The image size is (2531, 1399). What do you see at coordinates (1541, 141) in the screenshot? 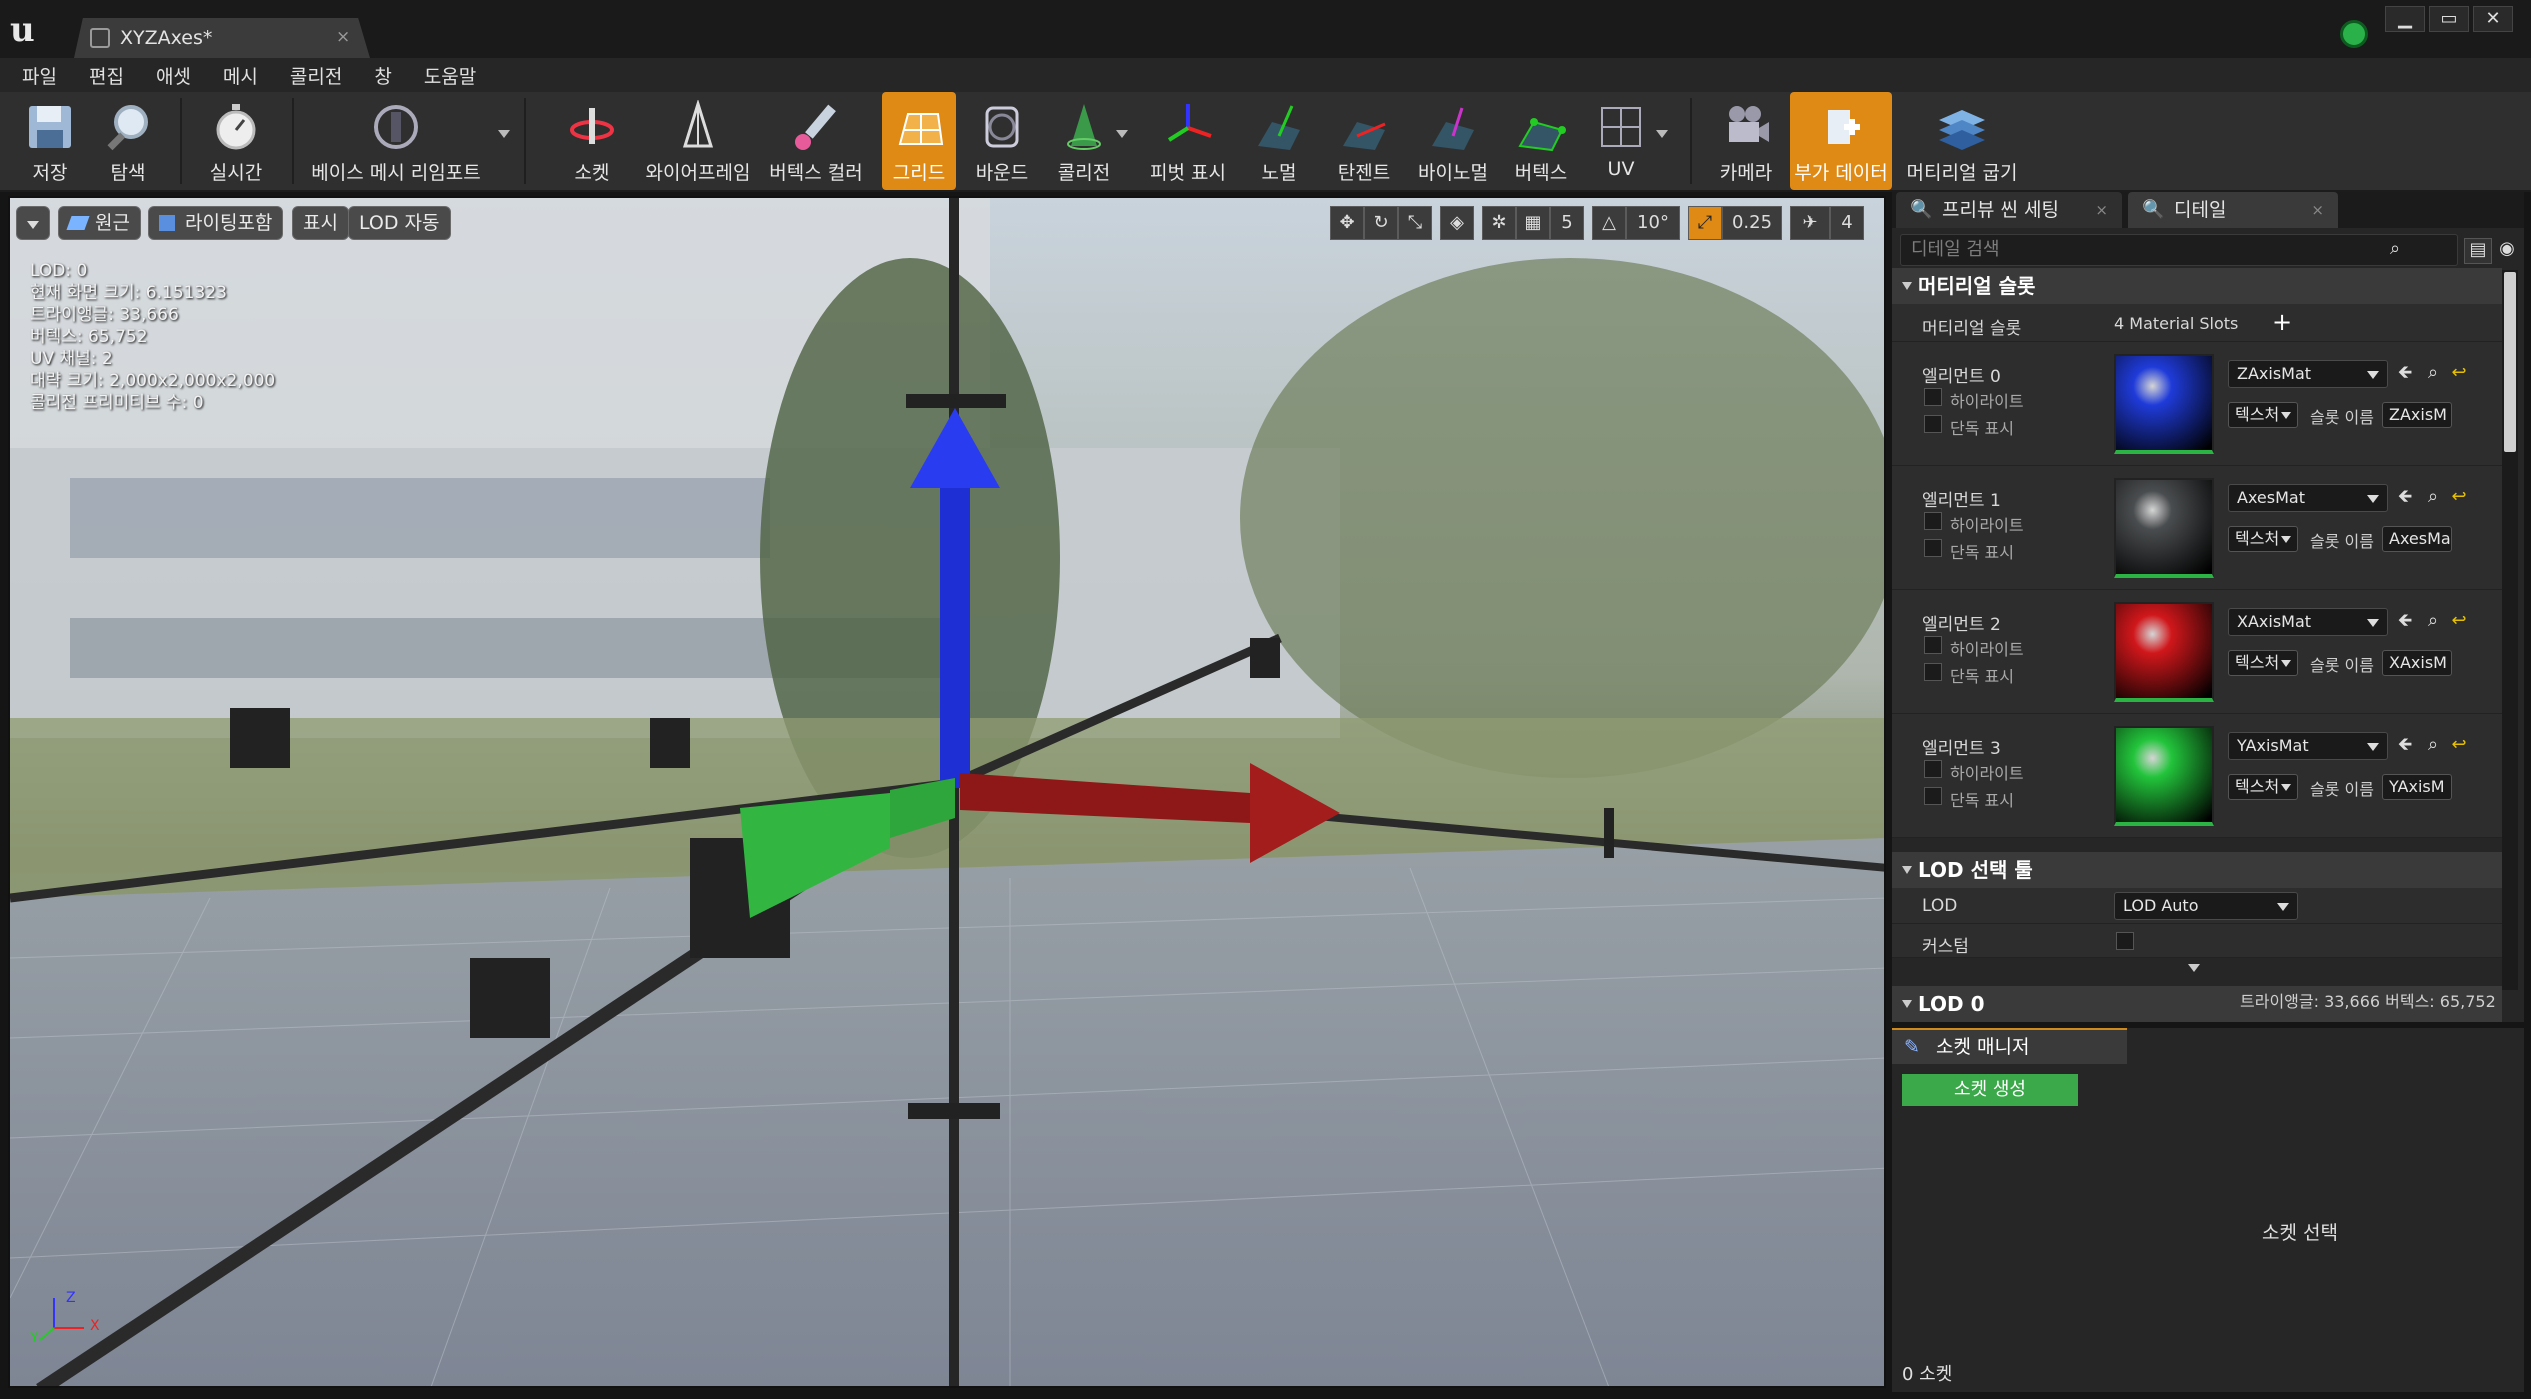
I see `vertex-button: 버텍스` at bounding box center [1541, 141].